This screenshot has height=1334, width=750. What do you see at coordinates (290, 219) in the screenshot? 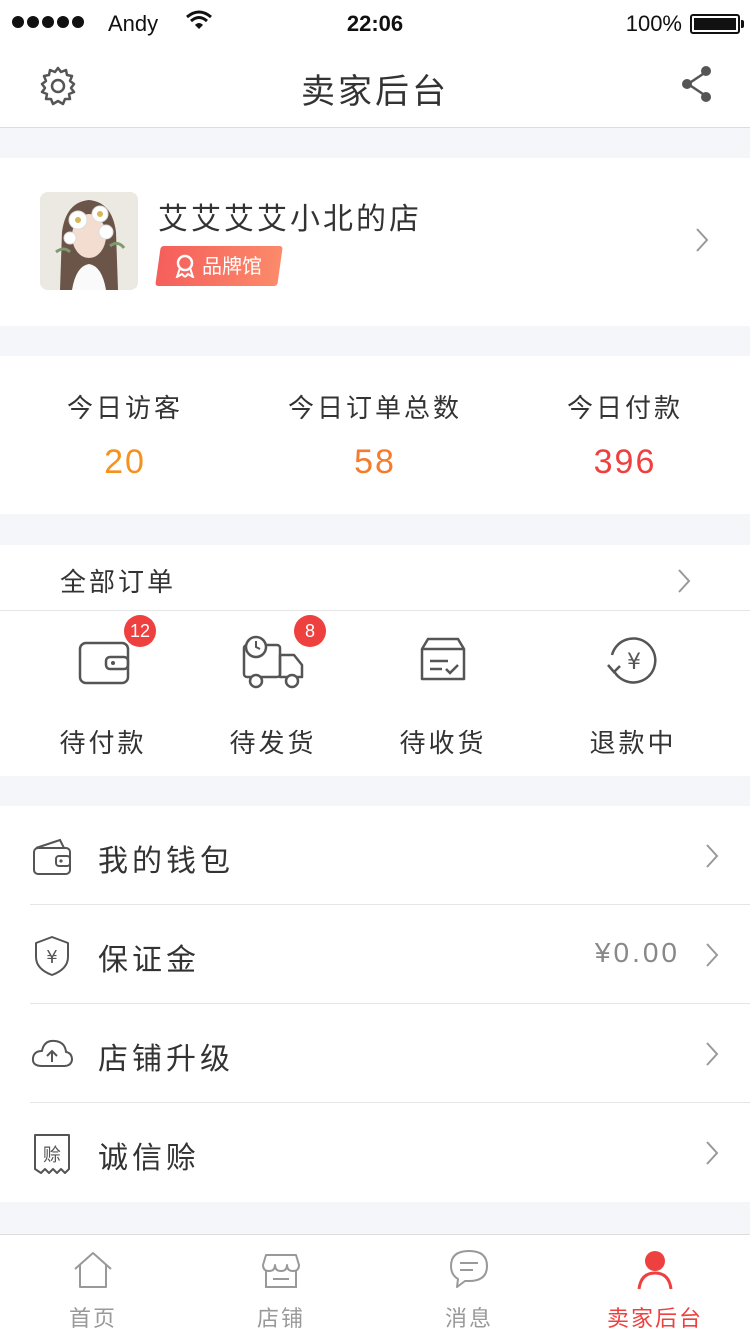
I see `shop-name: 艾艾艾艾小北的店` at bounding box center [290, 219].